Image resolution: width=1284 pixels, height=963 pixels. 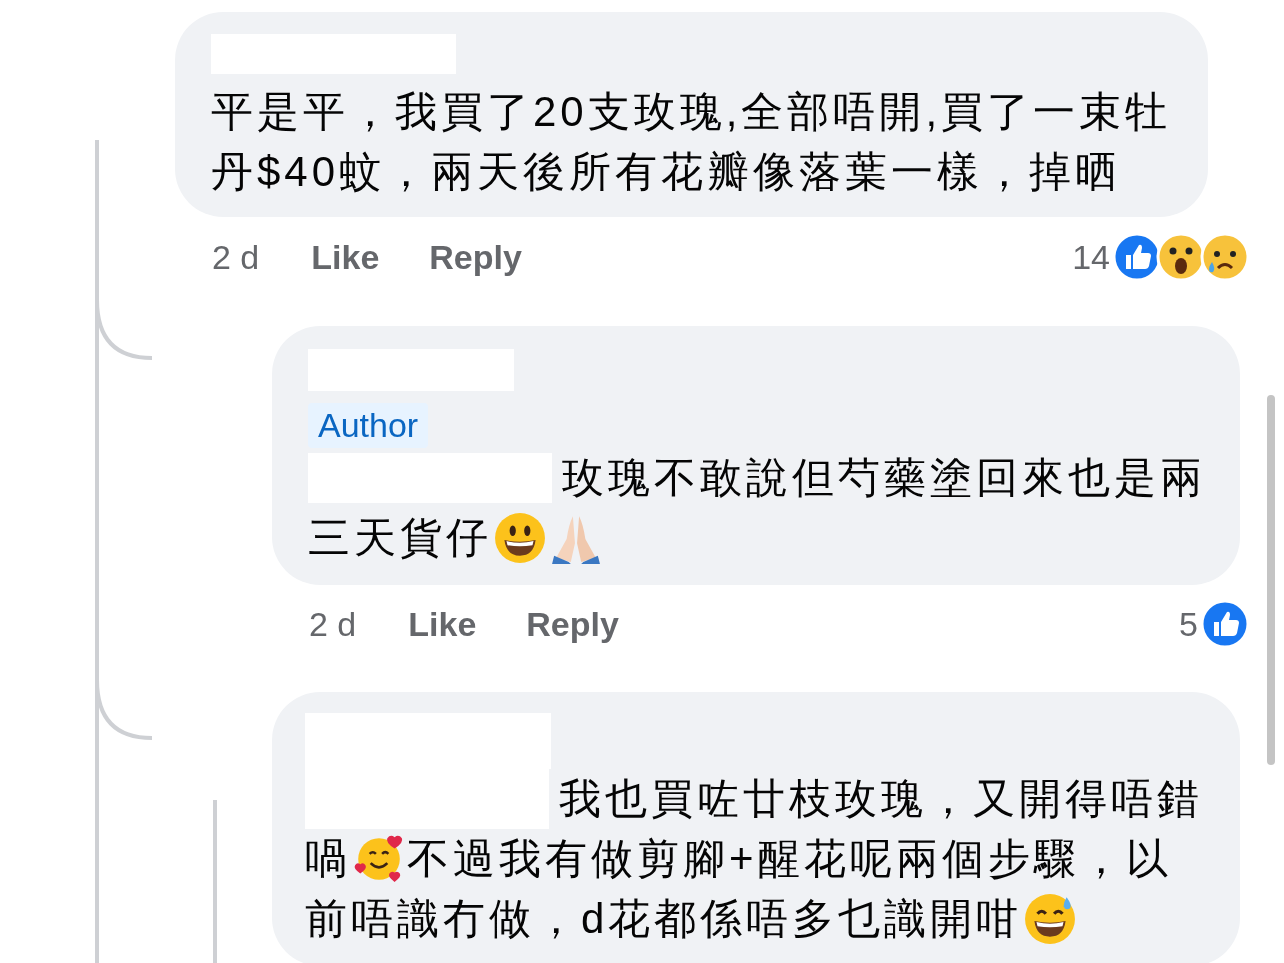 I want to click on comment-text: 我也買咗廿枝玫瑰，又開得唔錯, so click(x=881, y=799).